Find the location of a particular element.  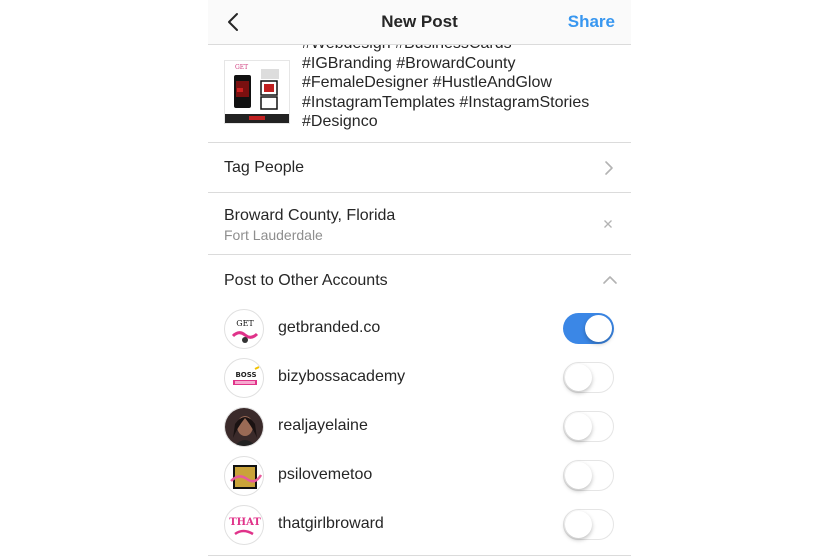

nav-header: New Post Share is located at coordinates (419, 22).